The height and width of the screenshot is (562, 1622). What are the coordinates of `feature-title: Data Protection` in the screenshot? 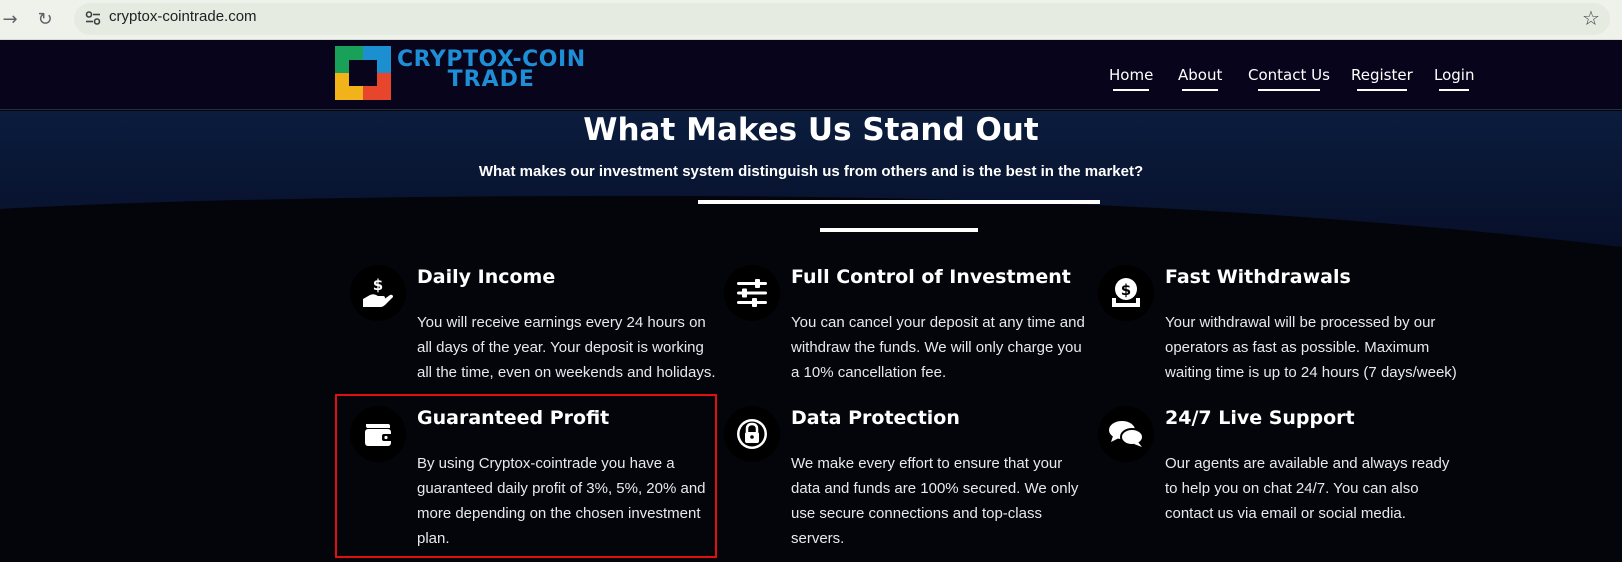 It's located at (875, 418).